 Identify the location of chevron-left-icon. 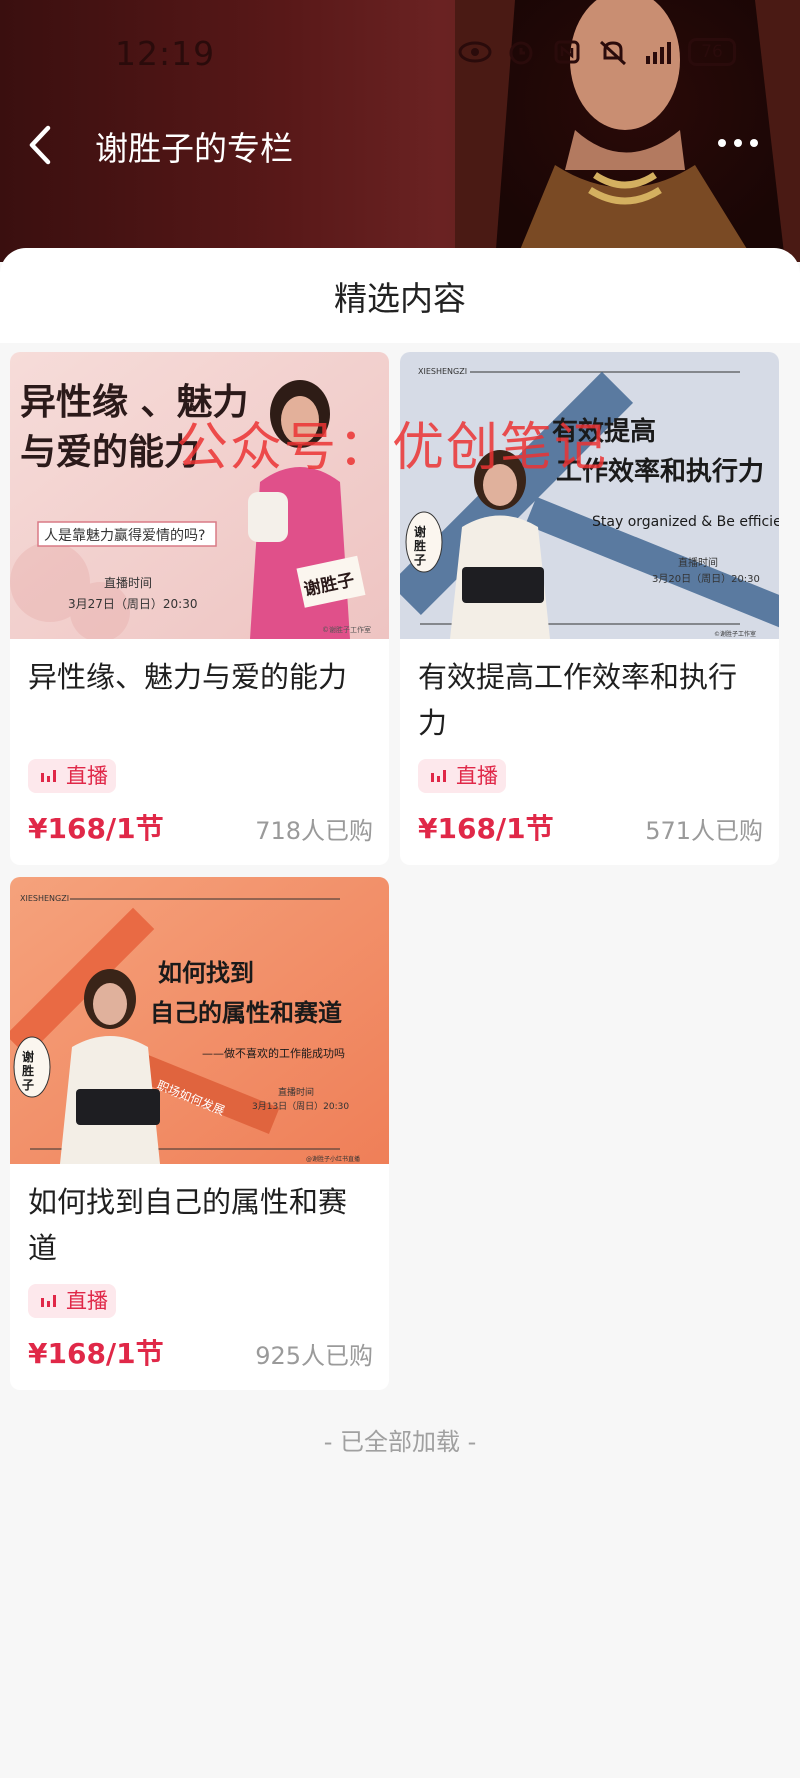
(40, 145).